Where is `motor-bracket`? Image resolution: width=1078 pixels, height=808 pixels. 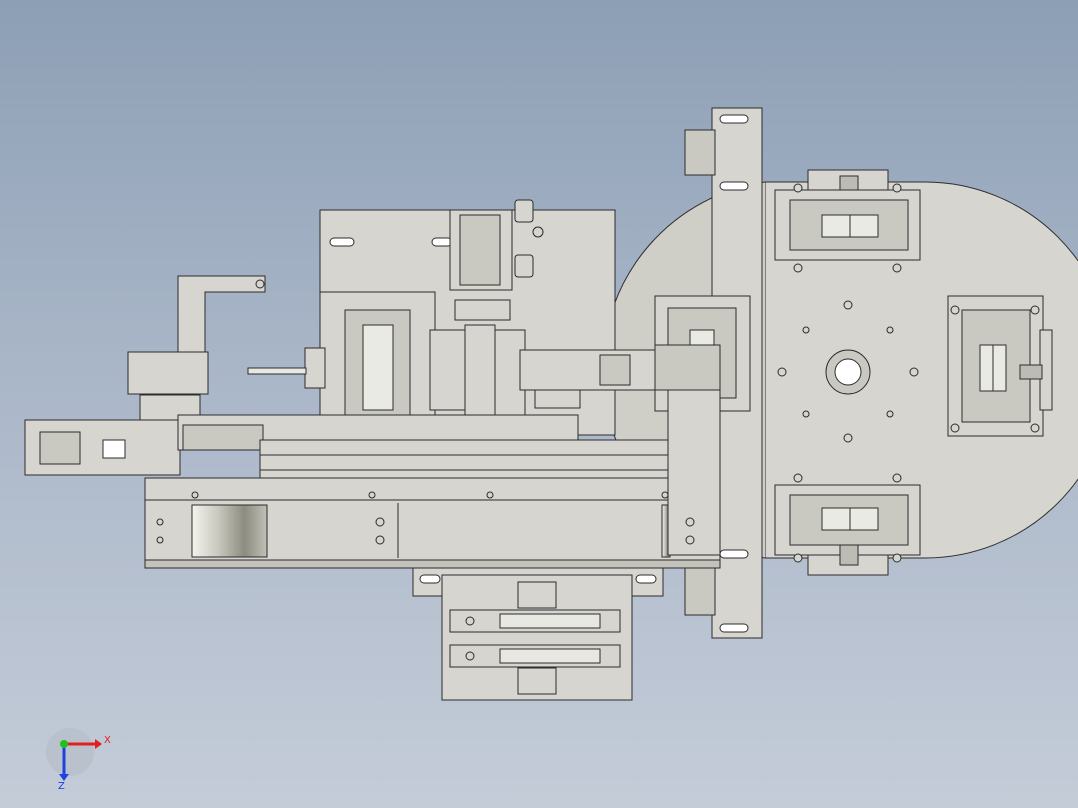
motor-bracket is located at coordinates (196, 348).